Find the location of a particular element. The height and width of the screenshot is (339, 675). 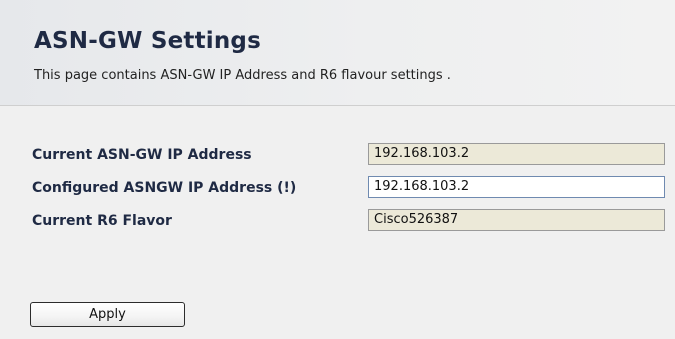

r6-flavor-row: Current R6 Flavor is located at coordinates (337, 222).